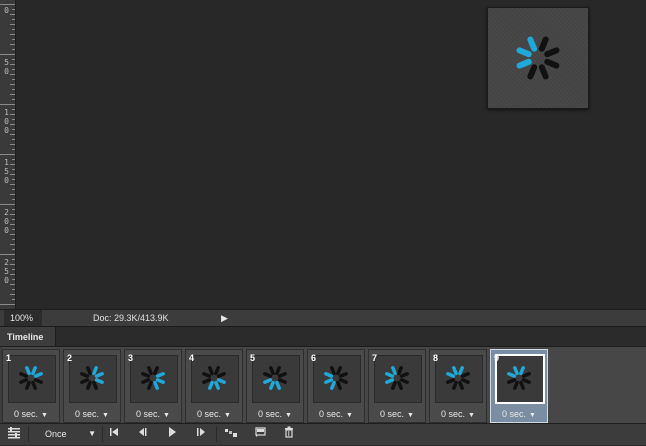 The height and width of the screenshot is (446, 646). I want to click on play-icon, so click(172, 434).